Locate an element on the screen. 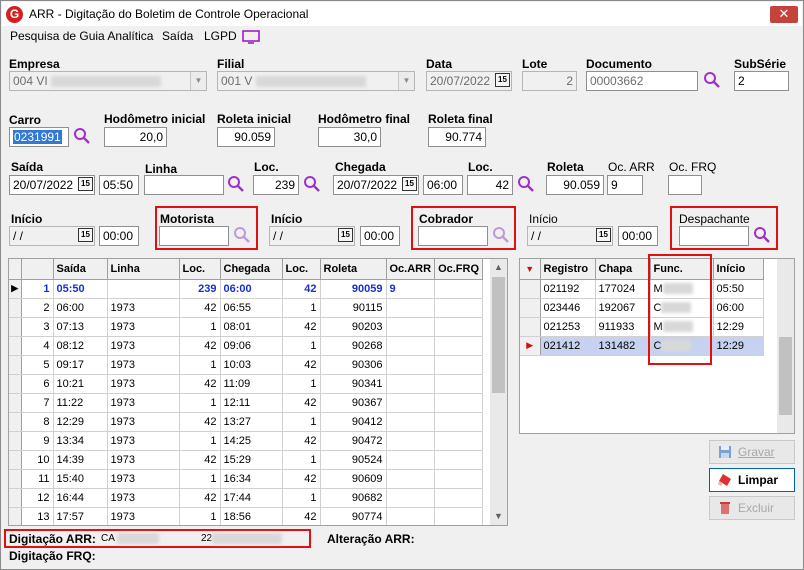  col-loc-saida: Loc. is located at coordinates (200, 269).